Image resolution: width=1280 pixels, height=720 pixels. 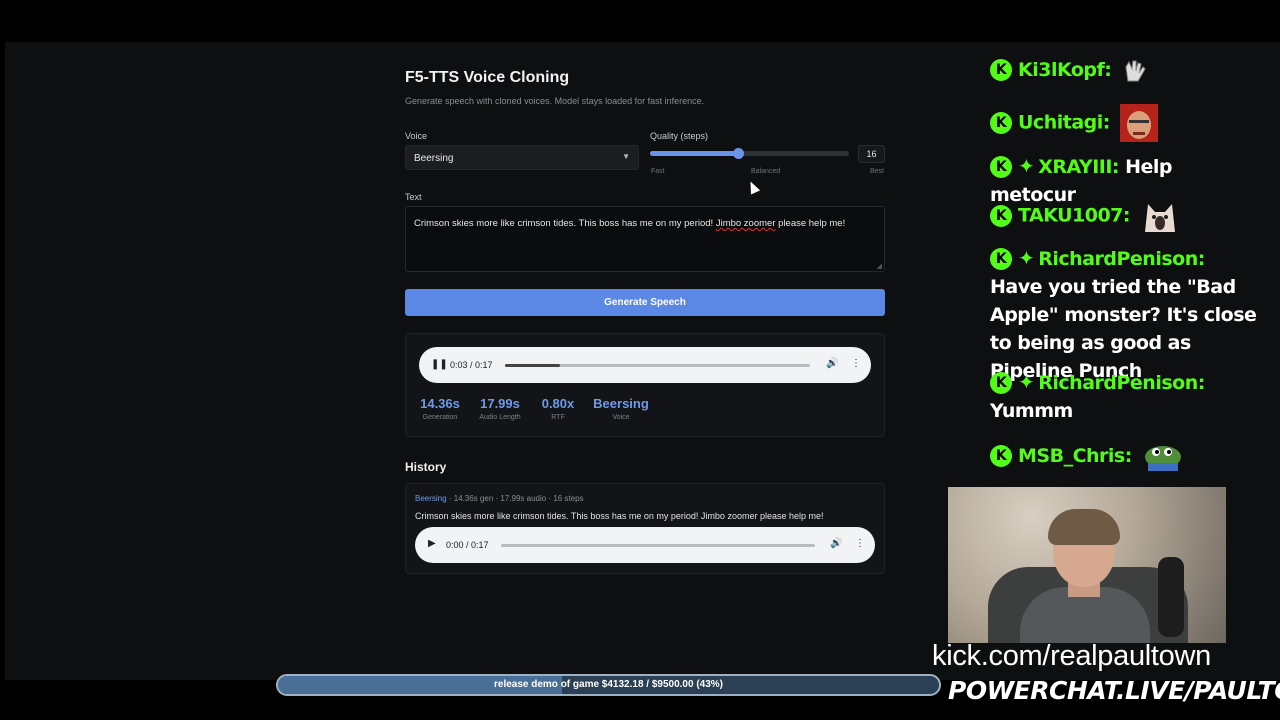 I want to click on voice-select: Beersing ▼, so click(x=522, y=157).